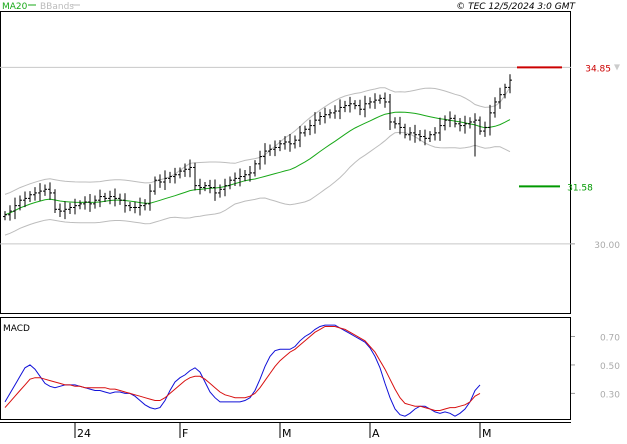 This screenshot has width=627, height=444. Describe the element at coordinates (185, 433) in the screenshot. I see `time-tick-label: F` at that location.